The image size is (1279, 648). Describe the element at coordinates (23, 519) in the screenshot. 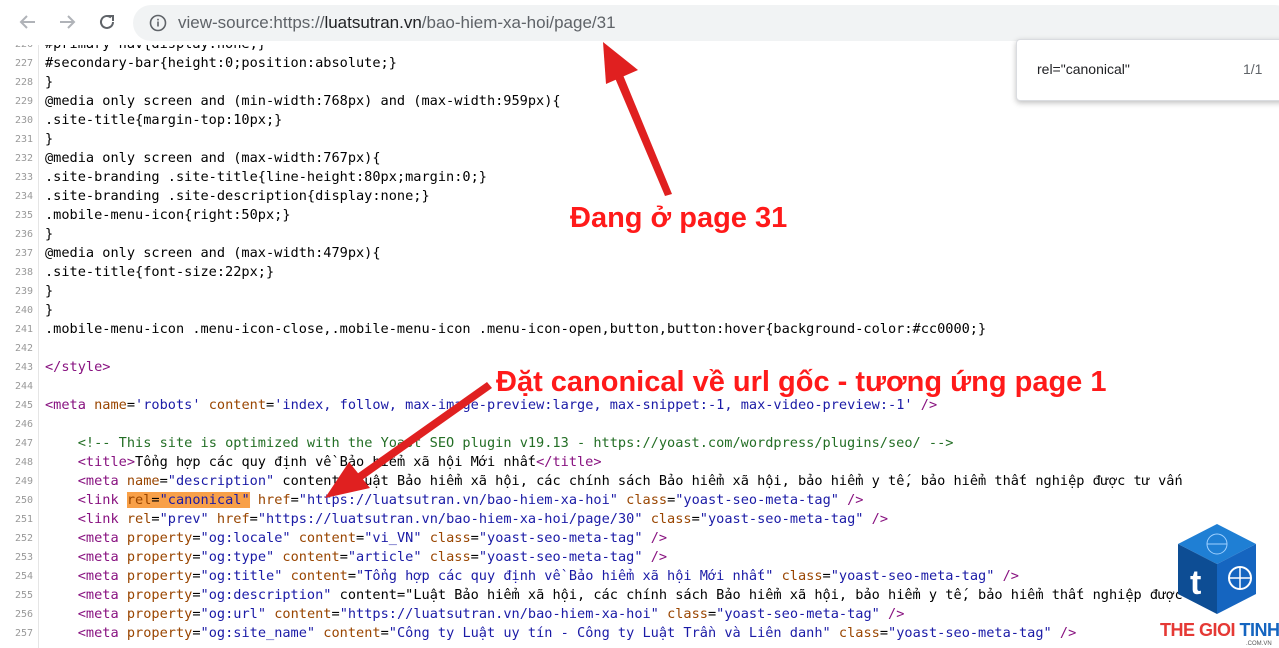

I see `line-number: 251` at that location.